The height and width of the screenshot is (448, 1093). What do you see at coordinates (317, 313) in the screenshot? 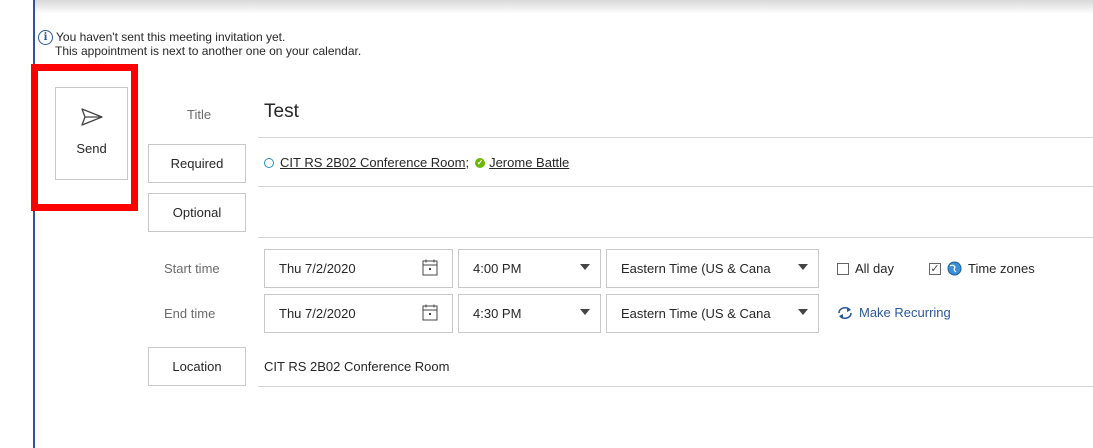
I see `end-date-value: Thu 7/2/2020` at bounding box center [317, 313].